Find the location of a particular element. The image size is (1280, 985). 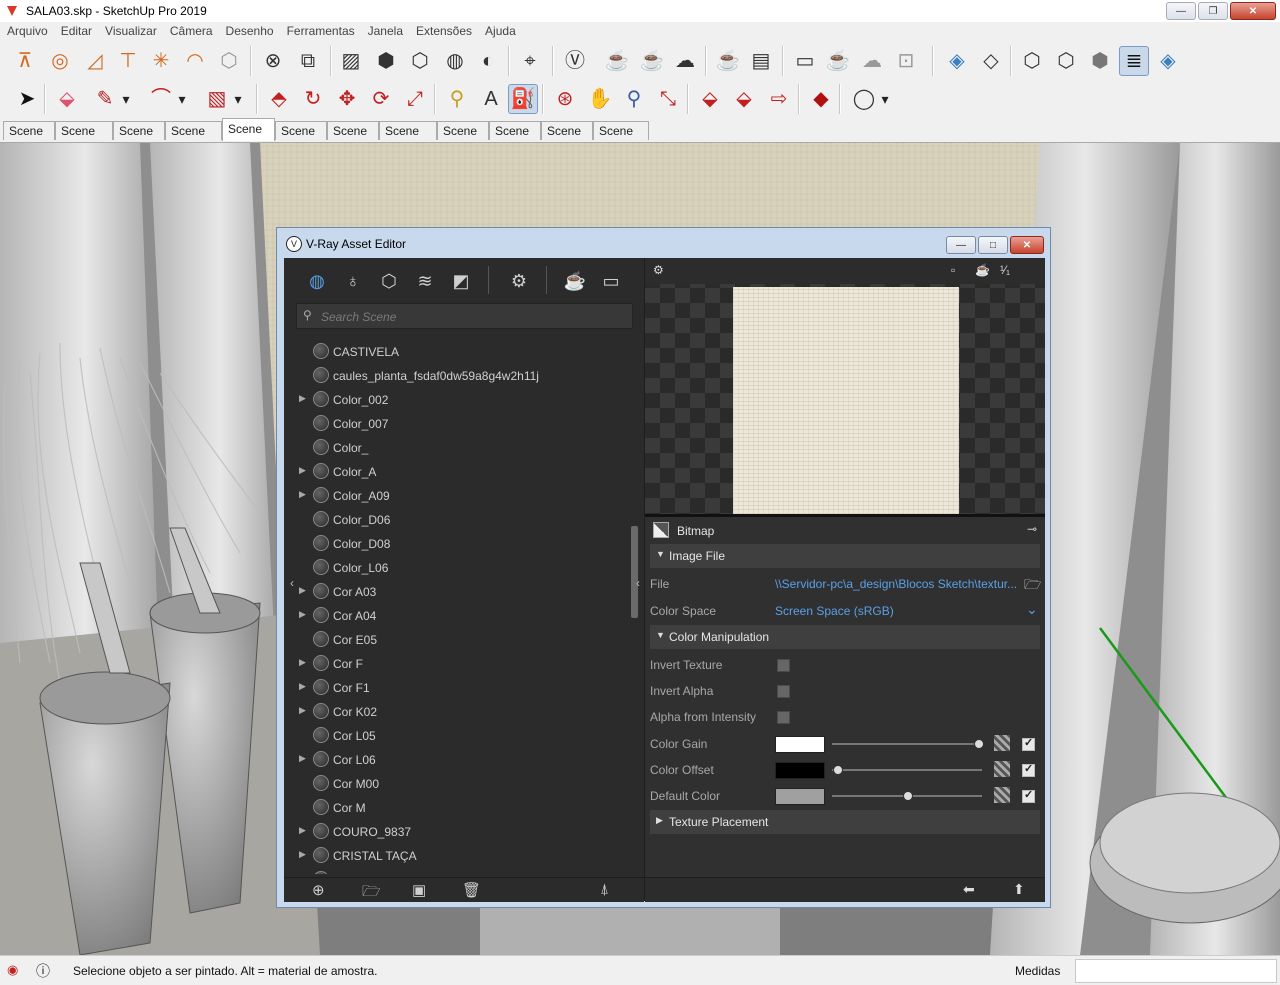

scene-tab-scene-13: Scene 13 is located at coordinates (621, 139).